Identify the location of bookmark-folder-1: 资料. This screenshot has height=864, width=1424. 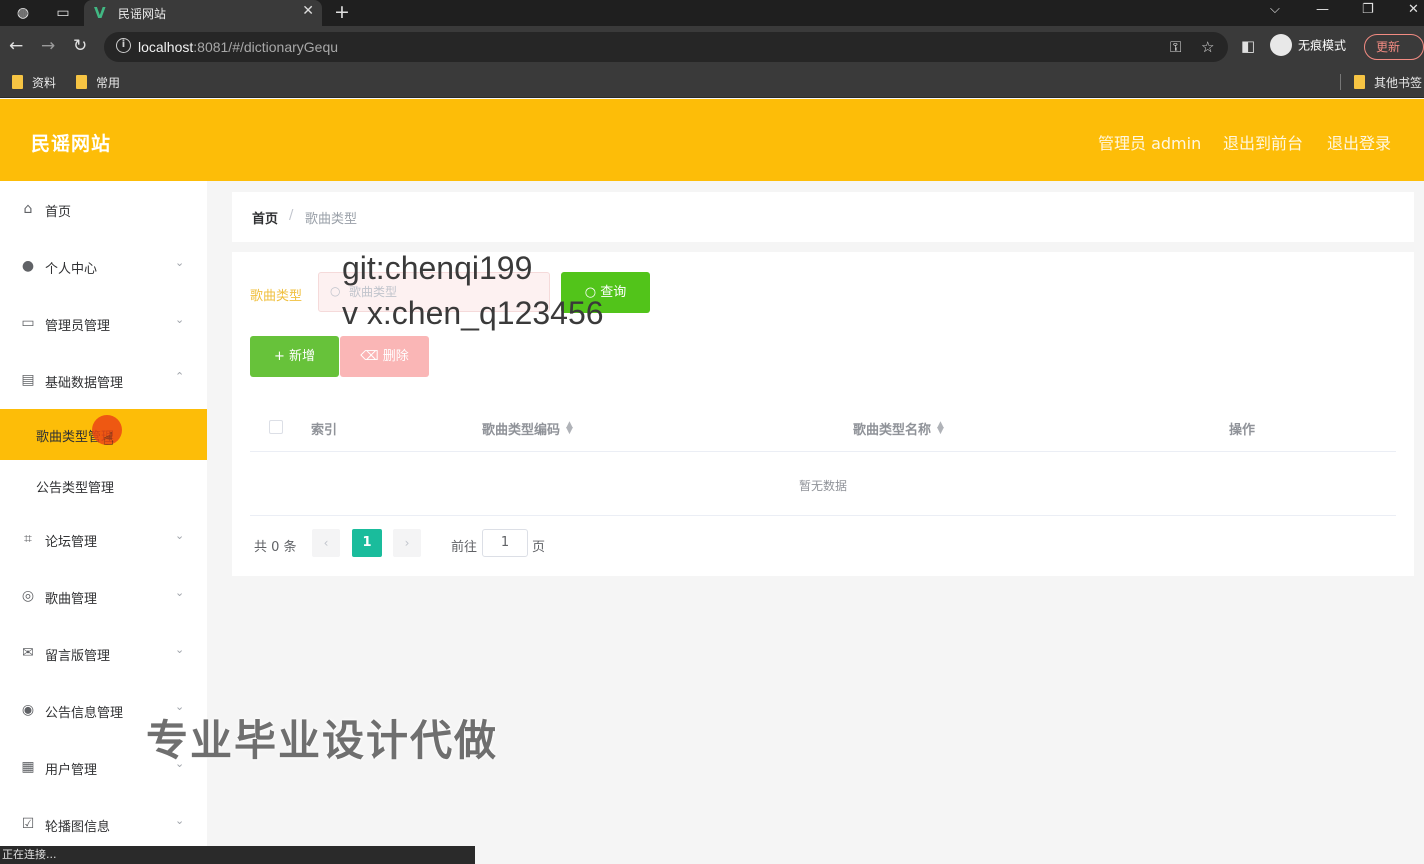
(34, 82).